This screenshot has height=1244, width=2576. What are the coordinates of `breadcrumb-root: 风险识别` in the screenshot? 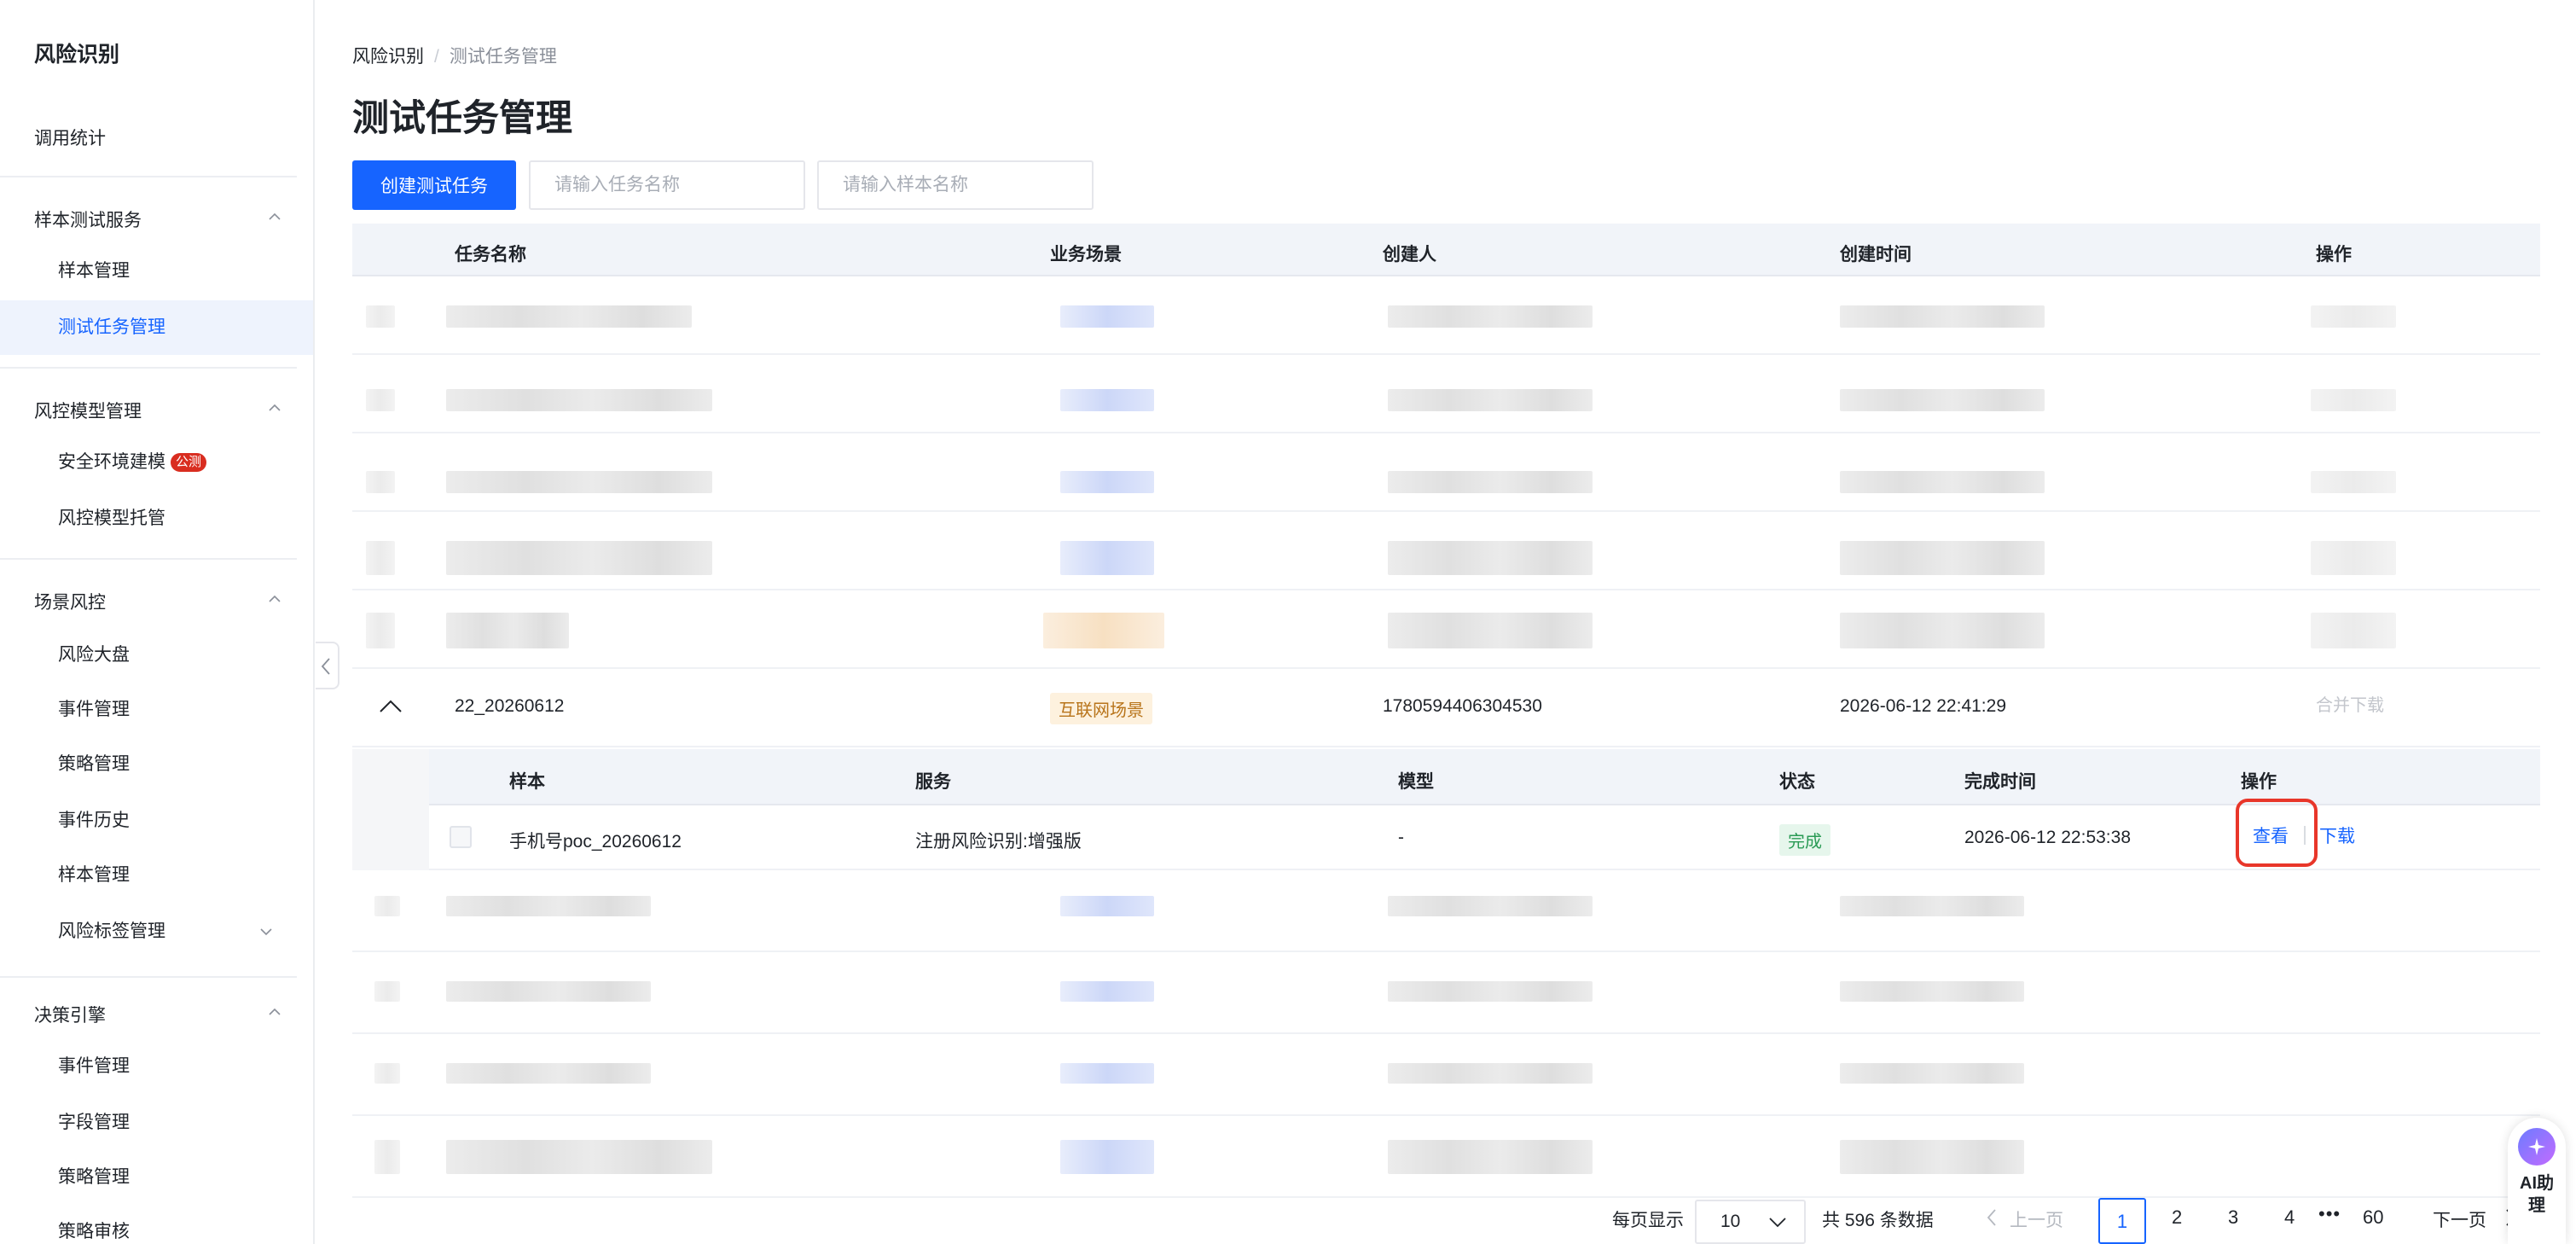 It's located at (388, 57).